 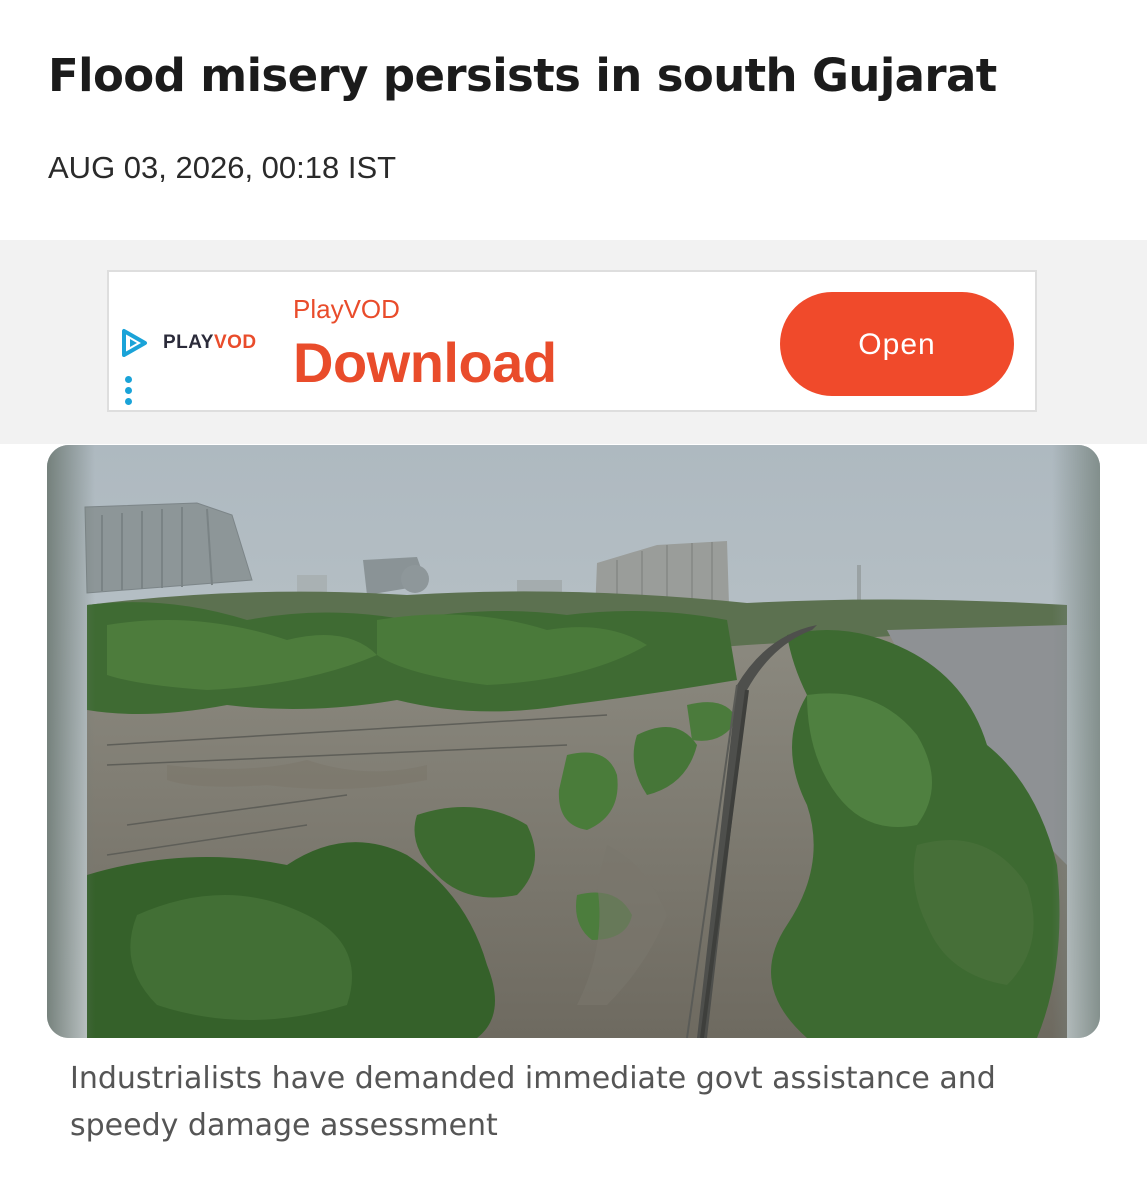 I want to click on ad-logo-text: PLAYVOD, so click(x=210, y=343).